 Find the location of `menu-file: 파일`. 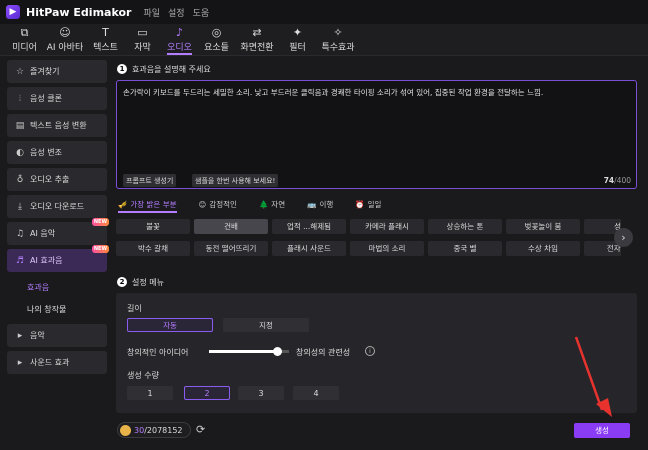

menu-file: 파일 is located at coordinates (151, 12).